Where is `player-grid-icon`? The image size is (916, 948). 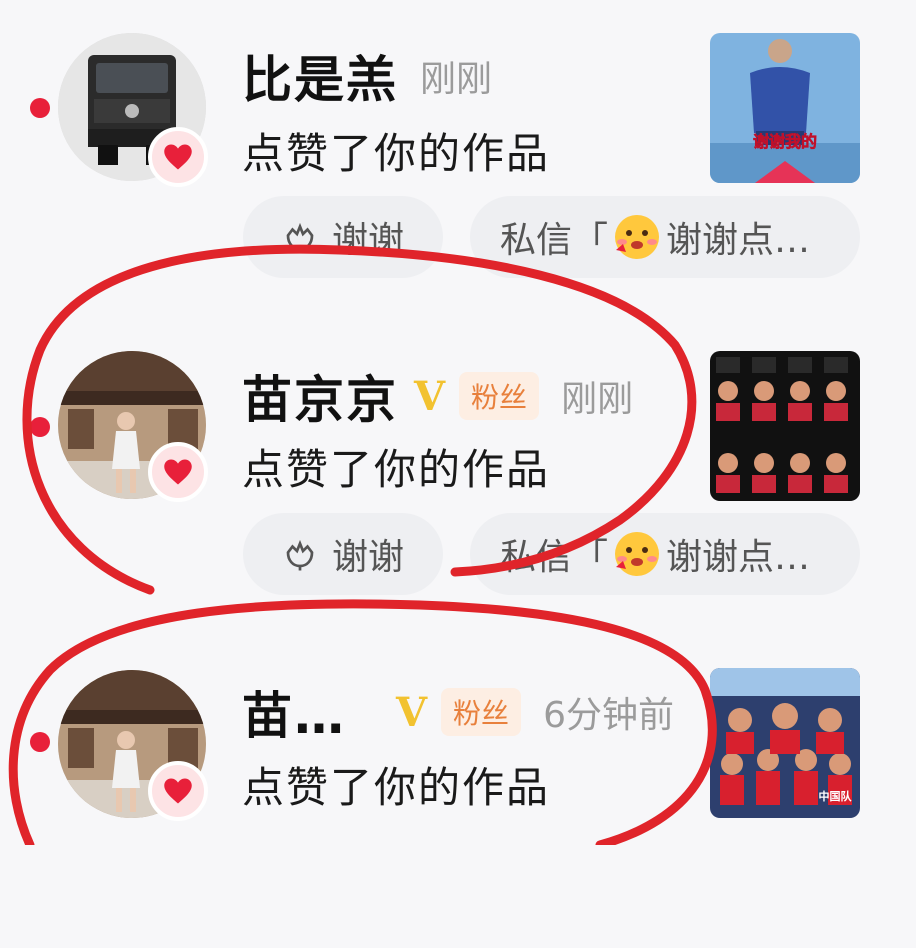 player-grid-icon is located at coordinates (785, 426).